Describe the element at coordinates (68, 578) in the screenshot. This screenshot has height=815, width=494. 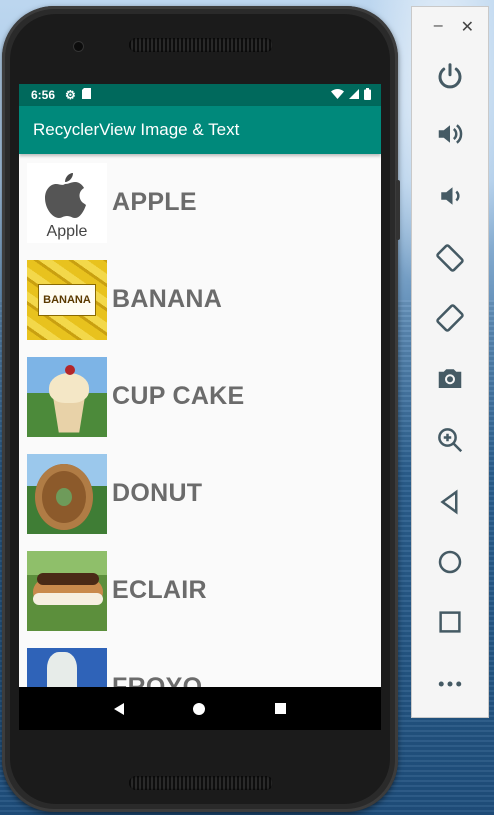
I see `eclair-chocolate` at that location.